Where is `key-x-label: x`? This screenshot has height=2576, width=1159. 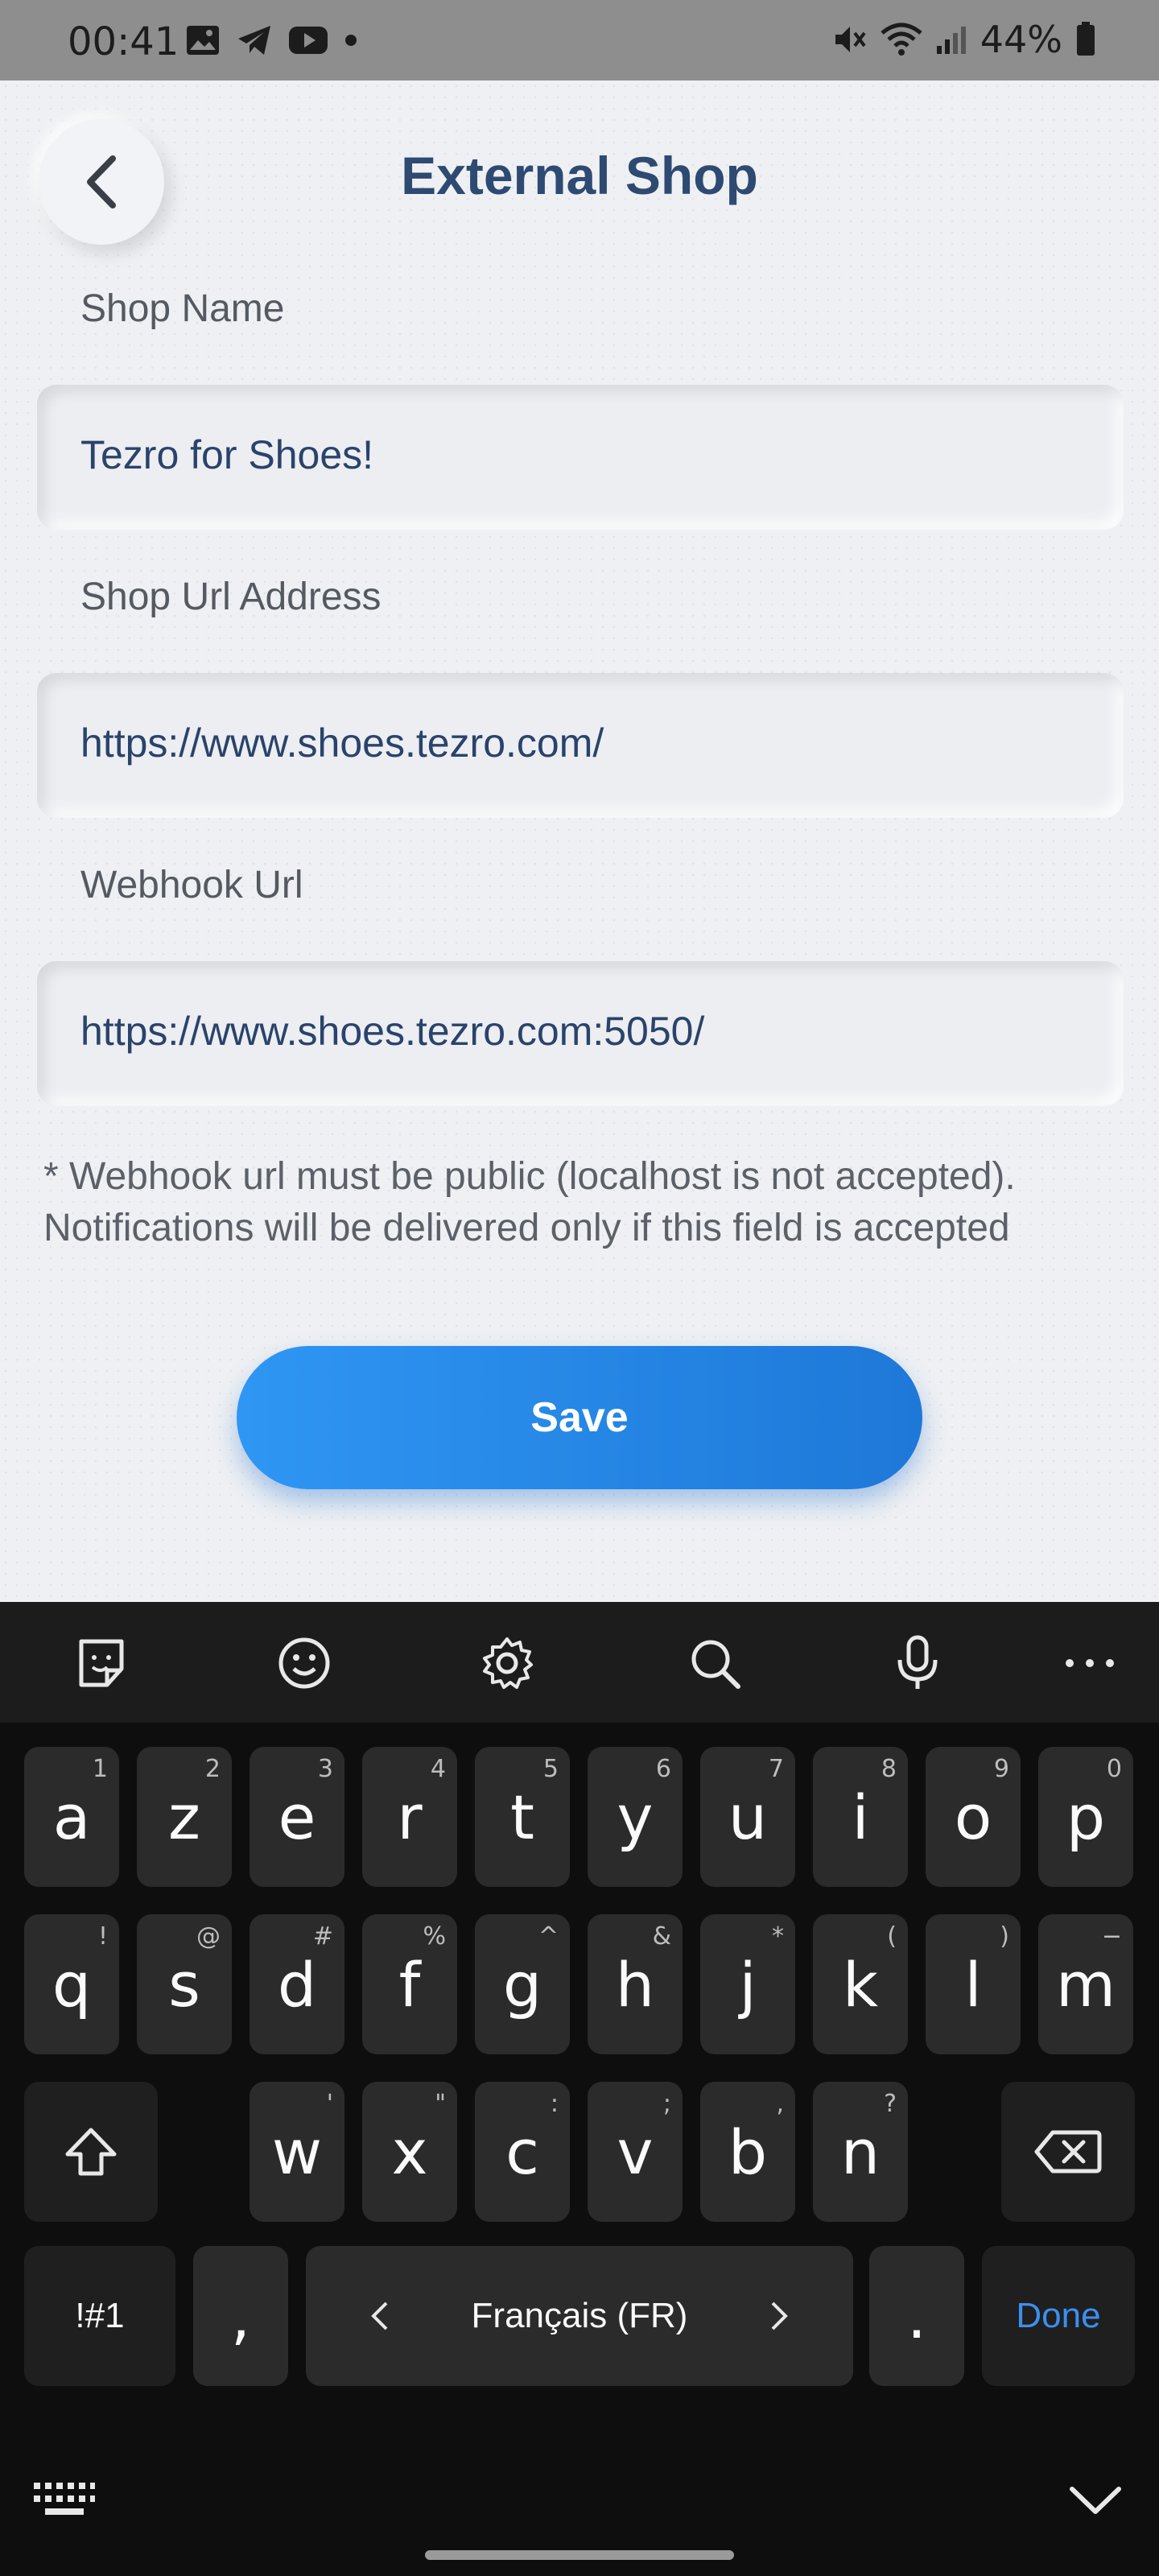 key-x-label: x is located at coordinates (409, 2152).